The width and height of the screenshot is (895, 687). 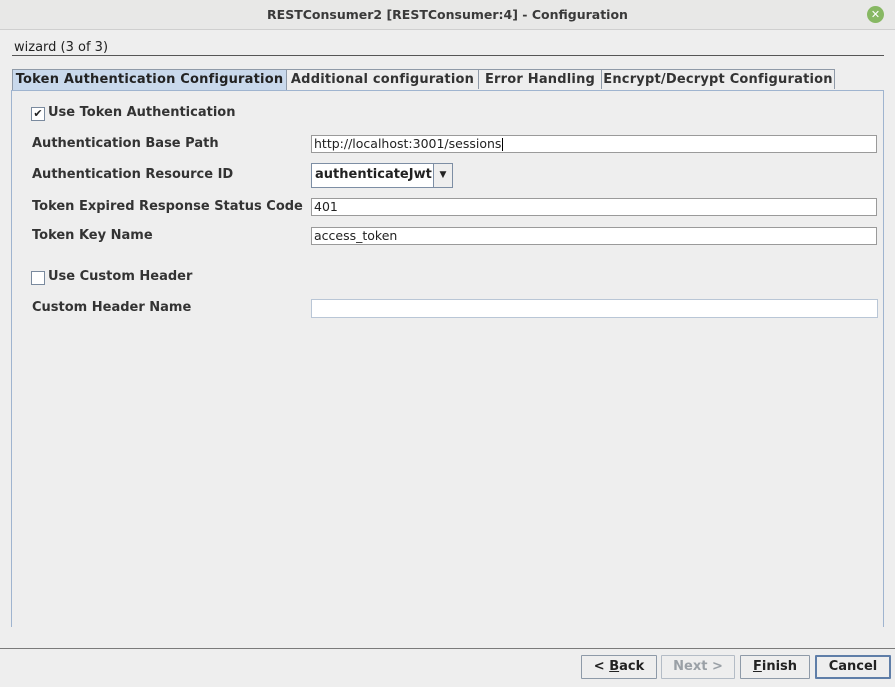 What do you see at coordinates (92, 235) in the screenshot?
I see `token-key-name-label: Token Key Name` at bounding box center [92, 235].